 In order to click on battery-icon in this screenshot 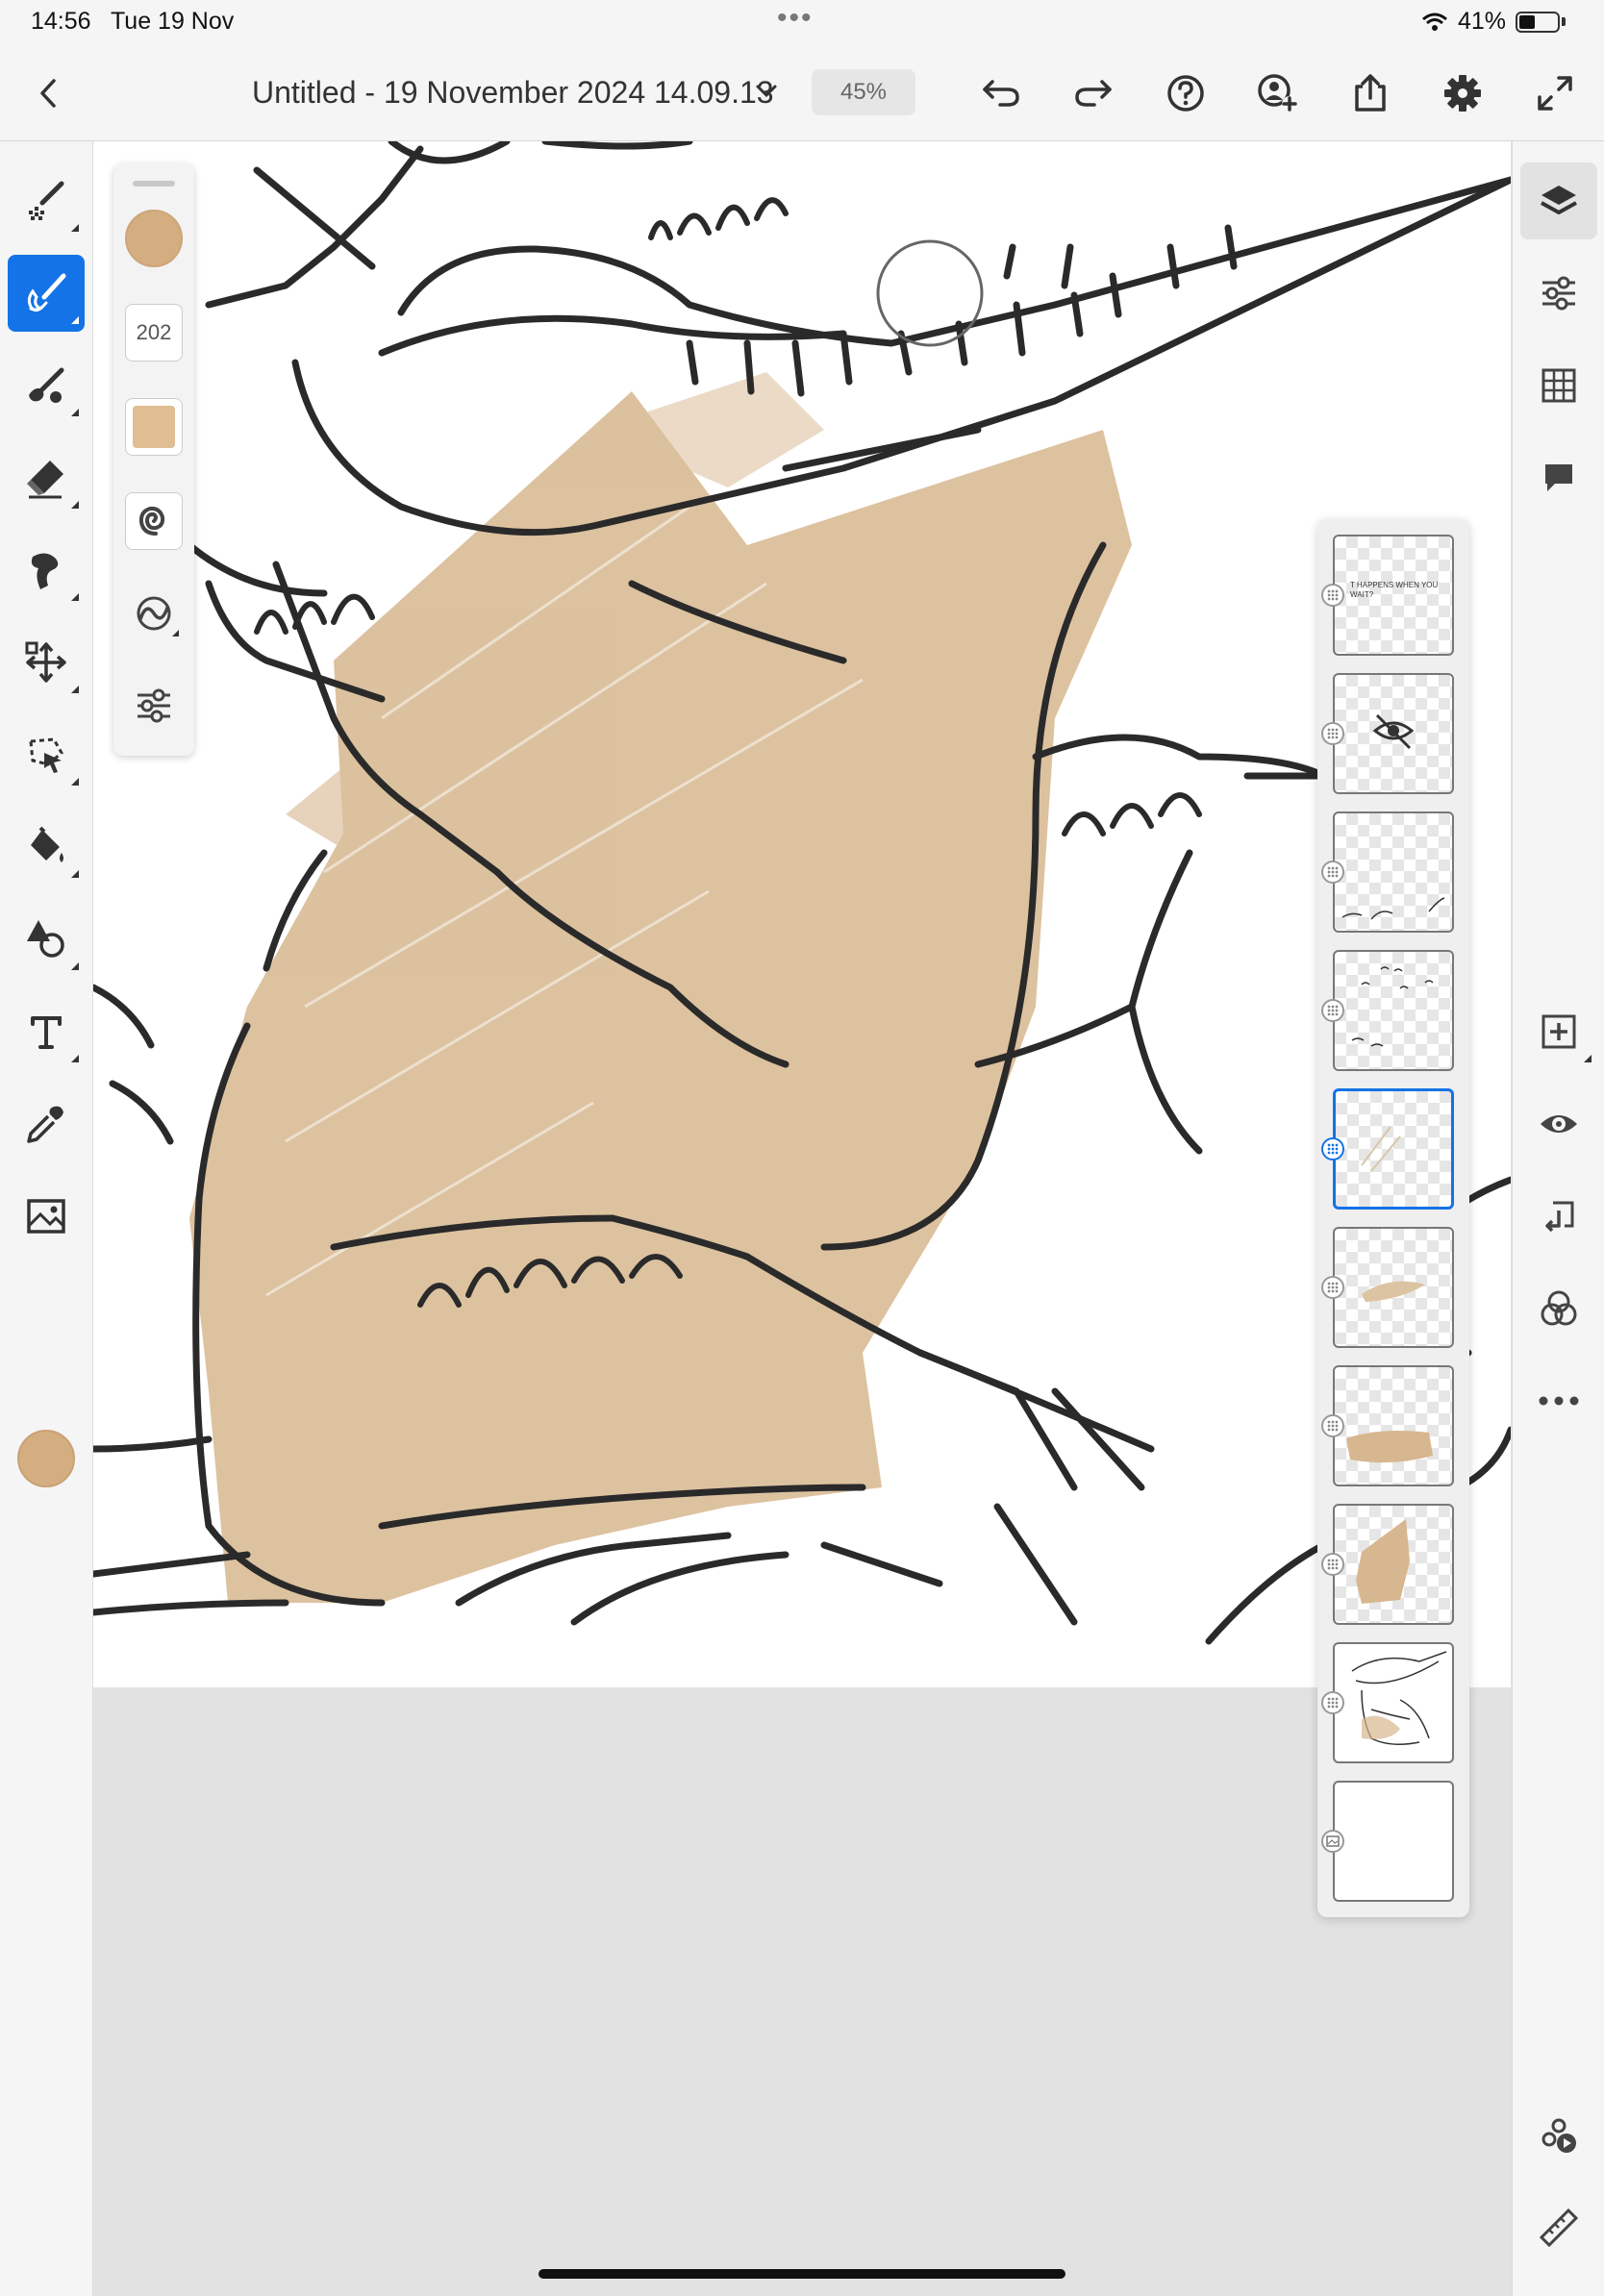, I will do `click(1538, 22)`.